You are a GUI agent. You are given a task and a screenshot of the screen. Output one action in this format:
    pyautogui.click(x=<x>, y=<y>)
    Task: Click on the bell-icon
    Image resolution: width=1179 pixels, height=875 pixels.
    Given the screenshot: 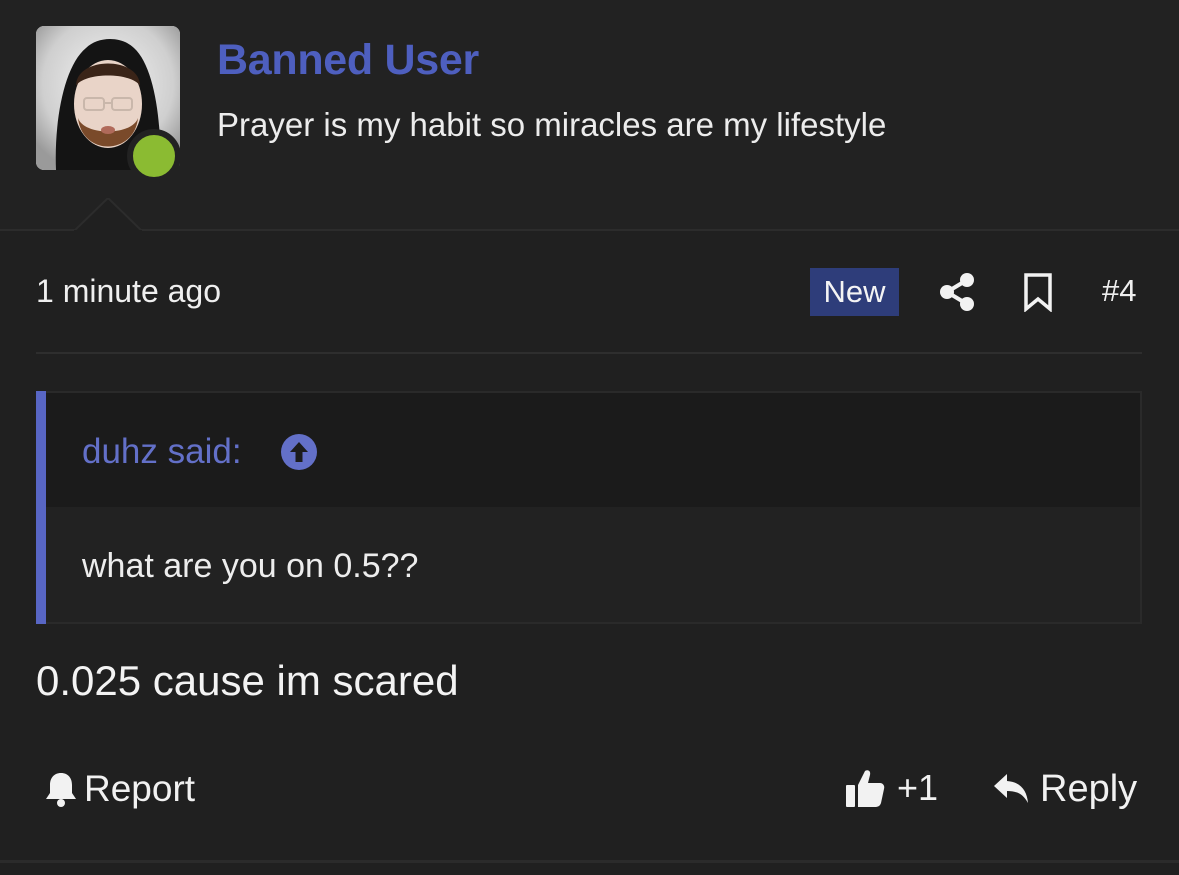 What is the action you would take?
    pyautogui.click(x=61, y=790)
    